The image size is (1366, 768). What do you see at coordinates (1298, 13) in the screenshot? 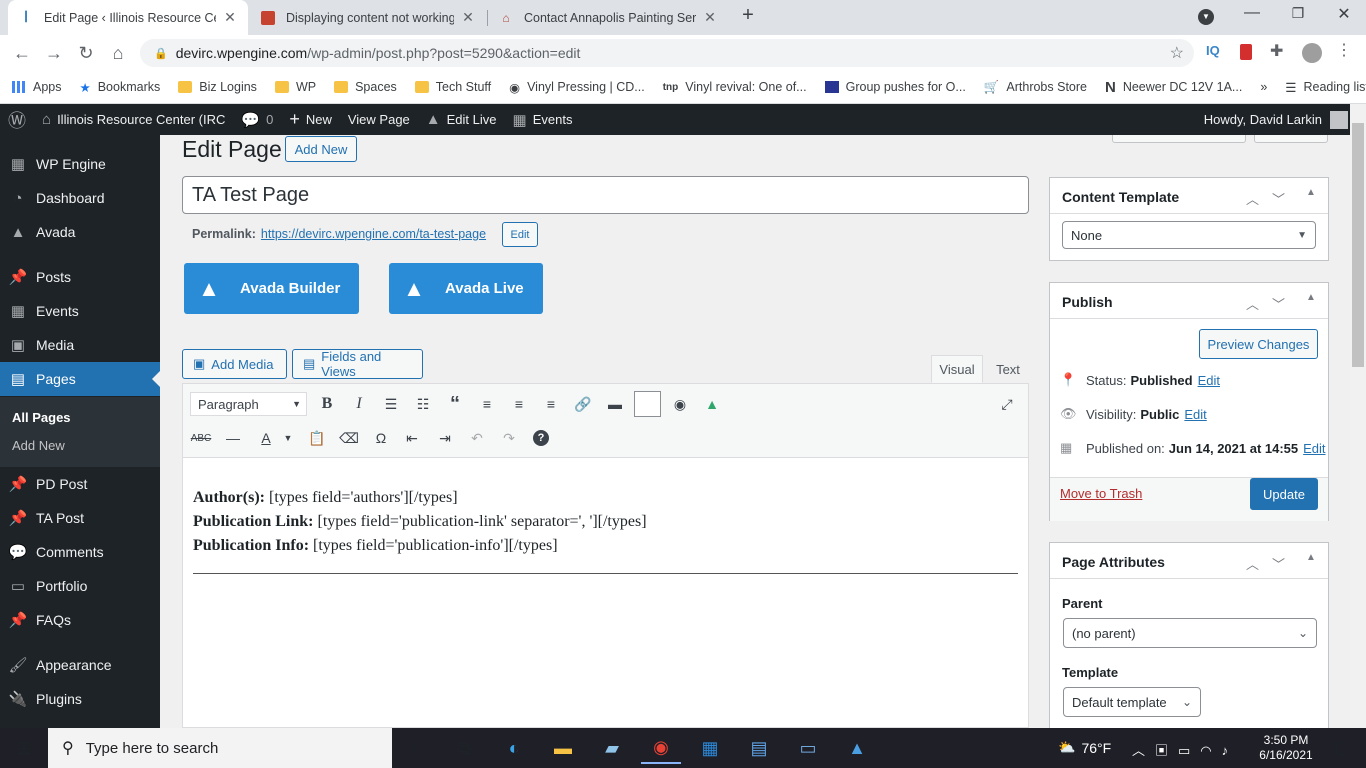
I see `restore-icon: ❐` at bounding box center [1298, 13].